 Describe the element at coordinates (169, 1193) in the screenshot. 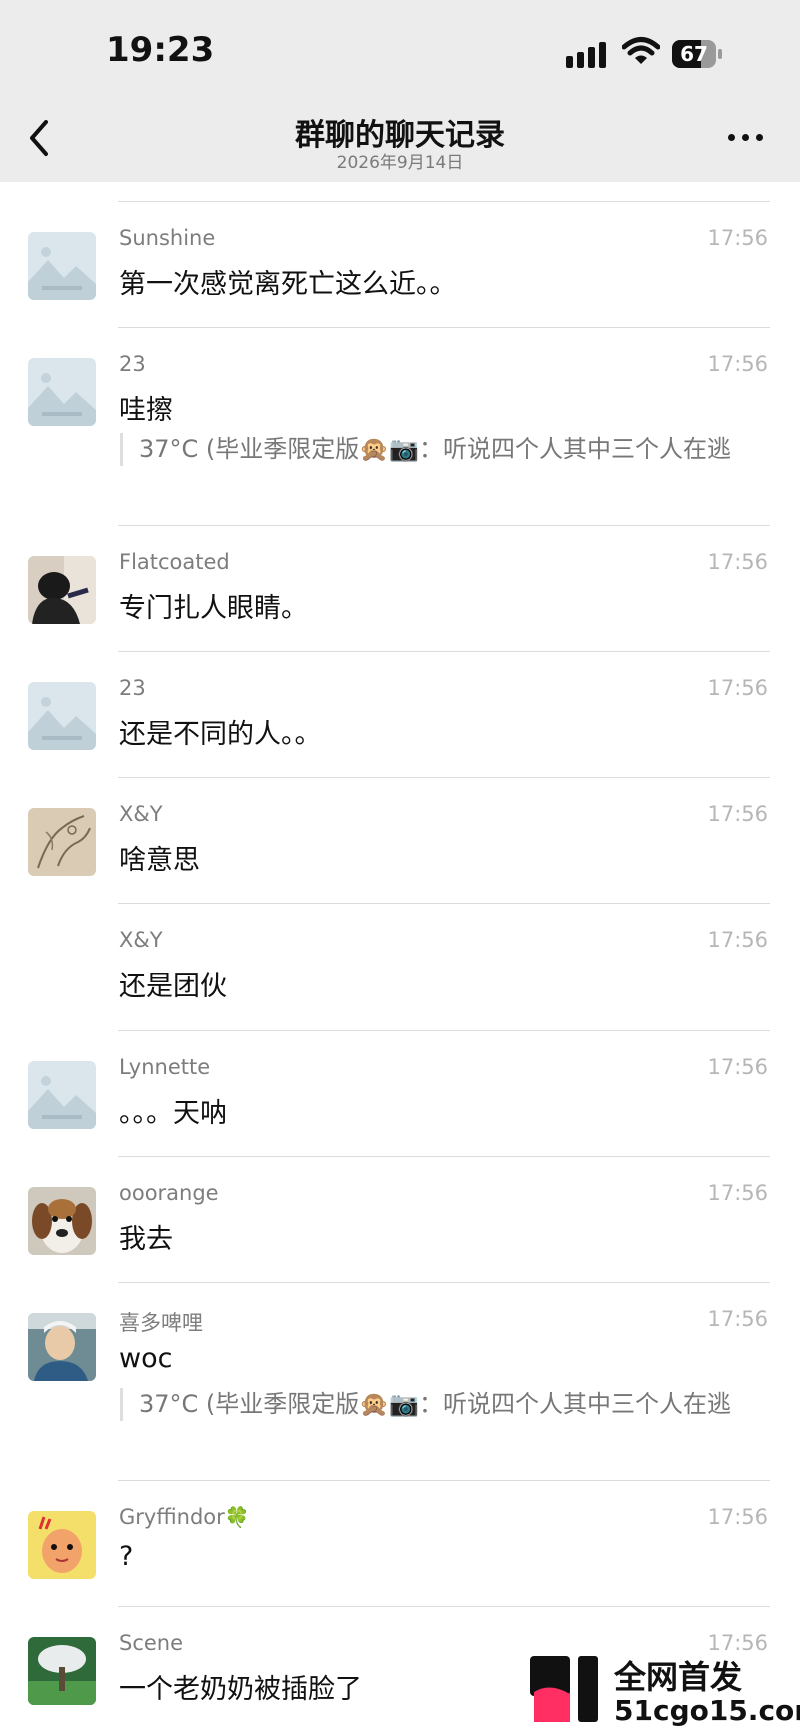

I see `sender-name: ooorange` at that location.